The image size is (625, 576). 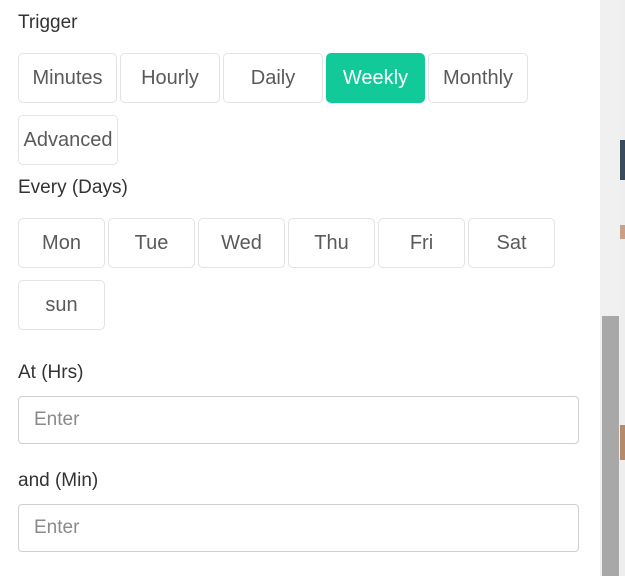 What do you see at coordinates (151, 243) in the screenshot?
I see `day-option-tue: Tue` at bounding box center [151, 243].